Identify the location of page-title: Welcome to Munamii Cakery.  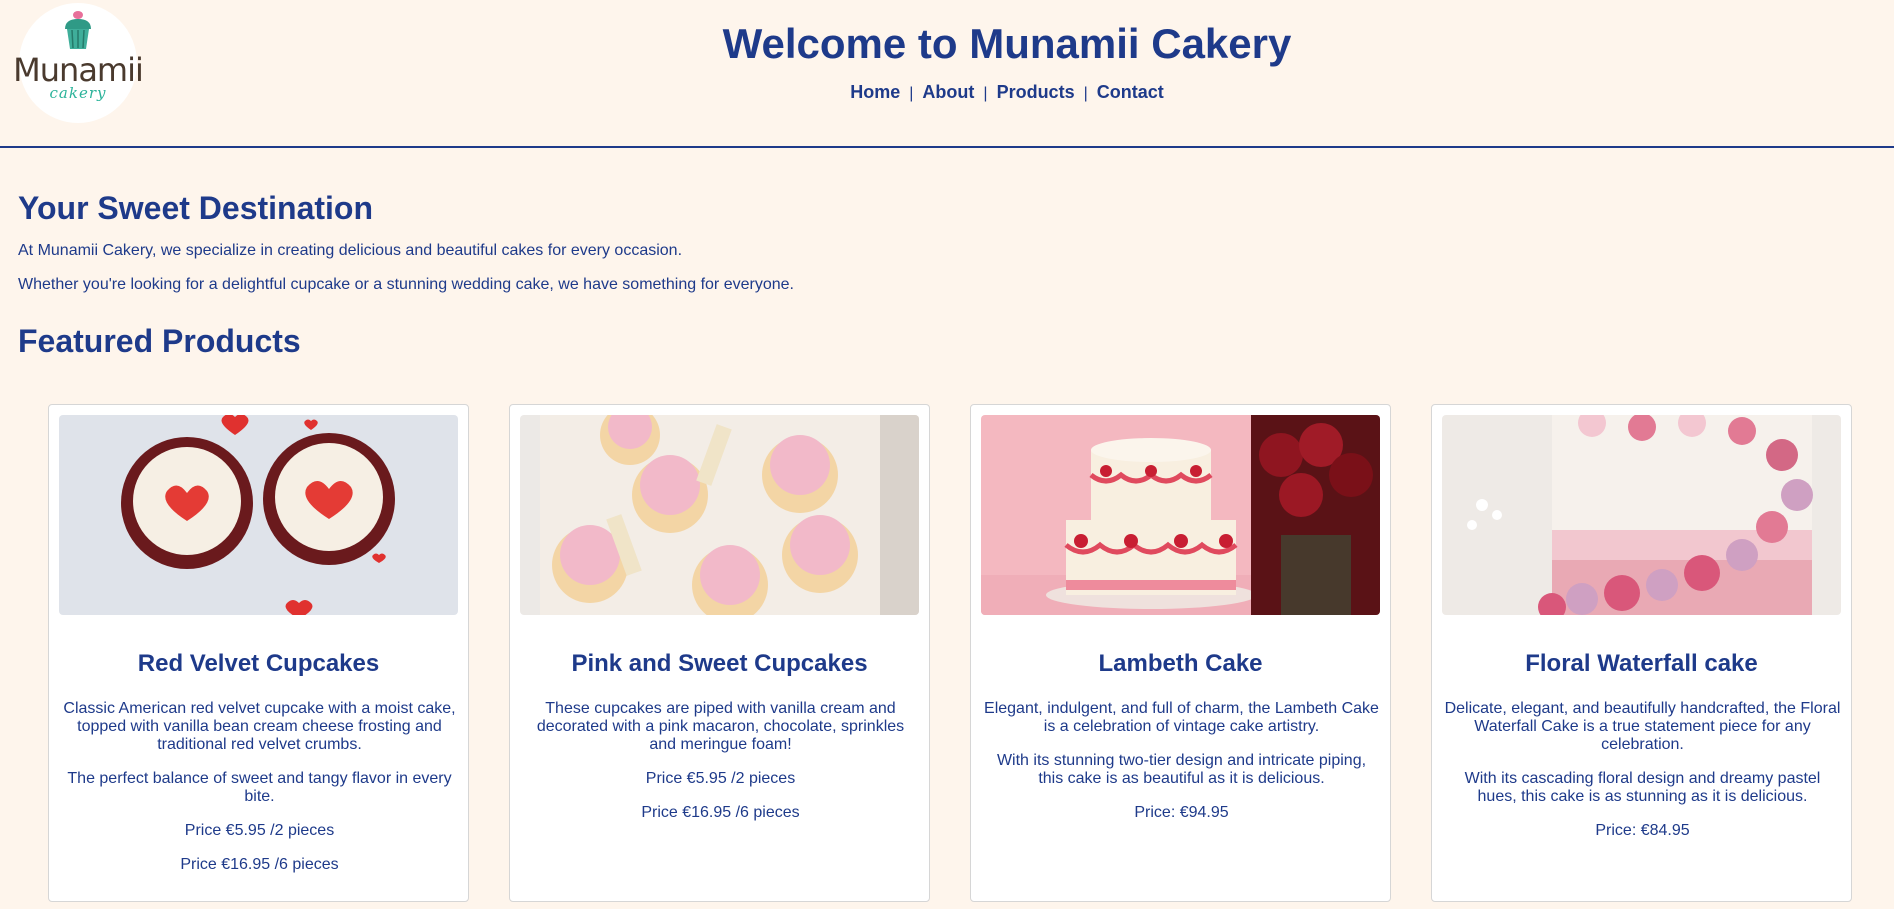
(1007, 43).